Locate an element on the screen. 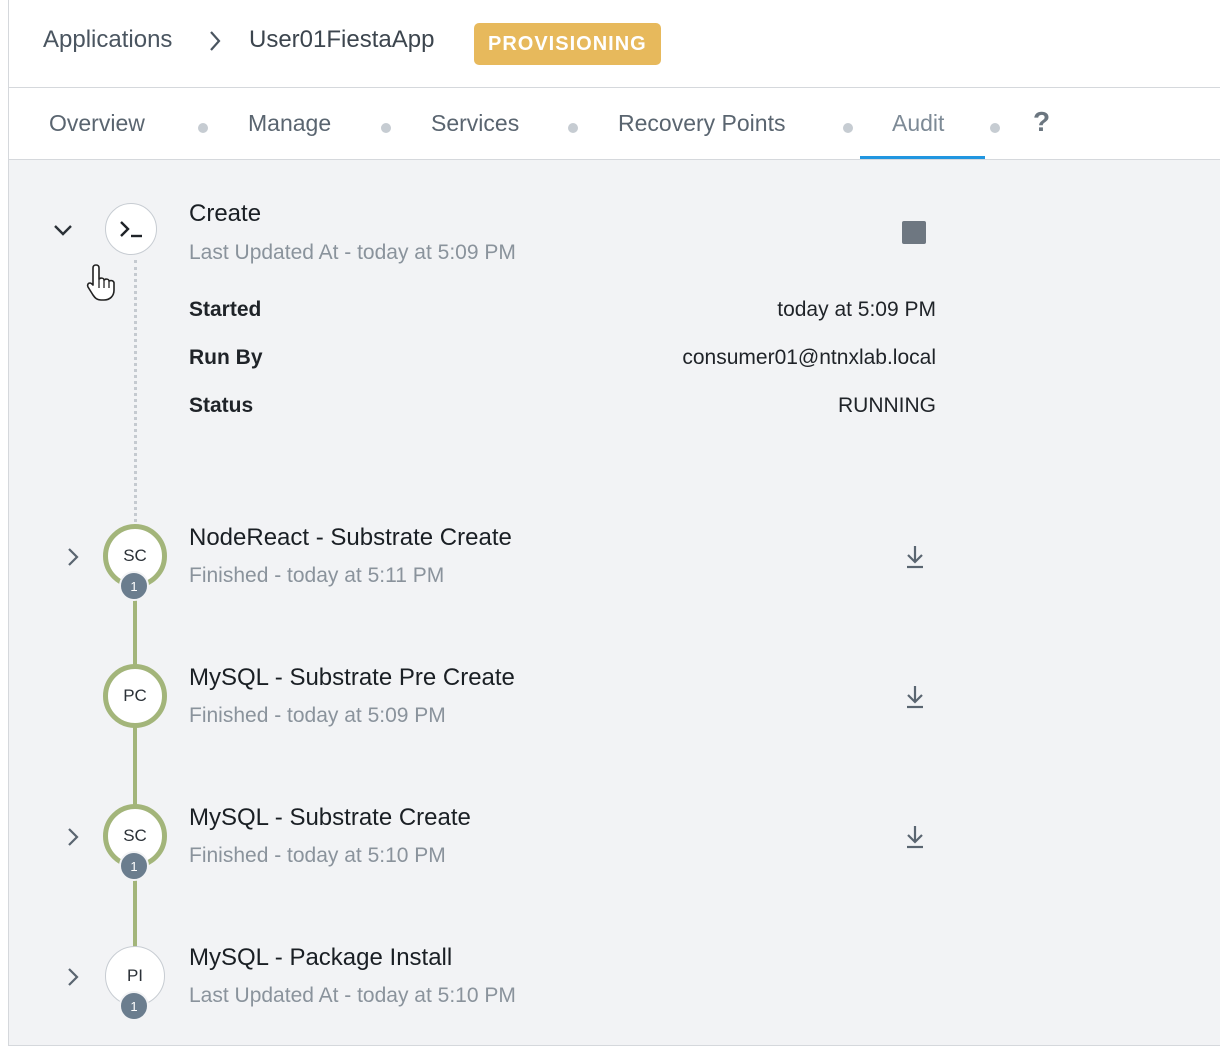 This screenshot has height=1050, width=1220. detail-label-run-by: Run By is located at coordinates (226, 357).